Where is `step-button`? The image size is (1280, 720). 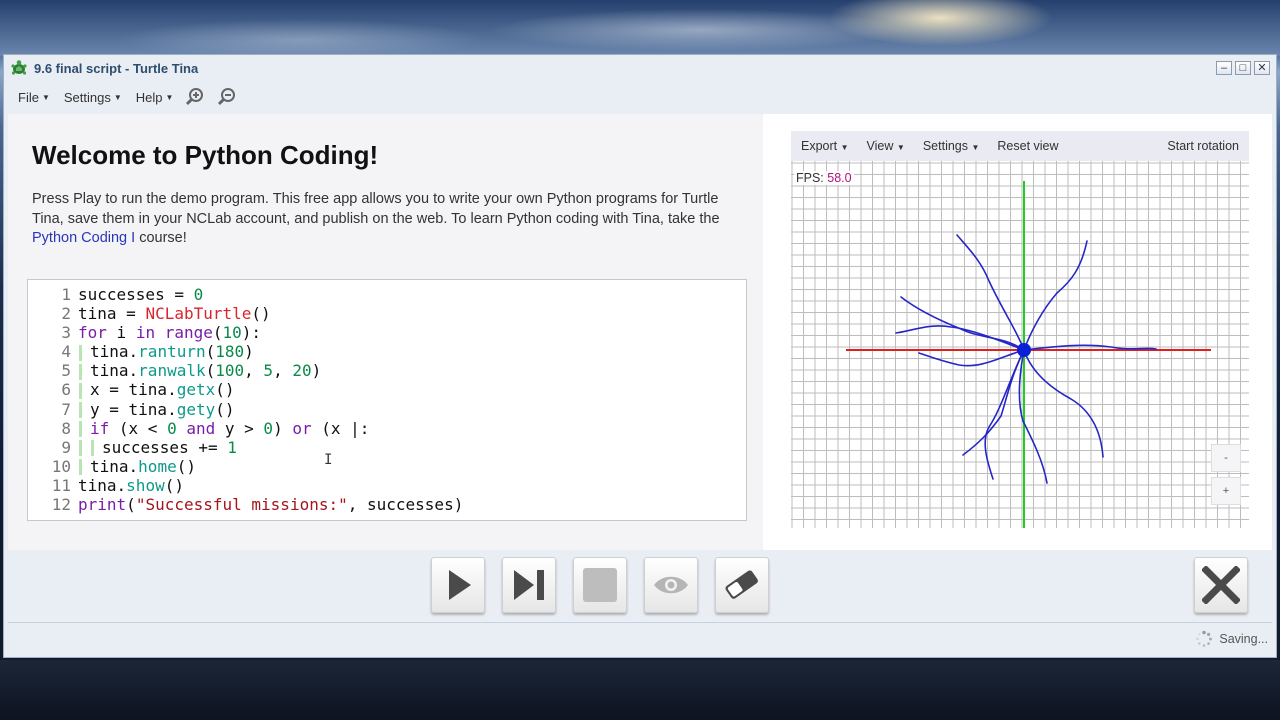 step-button is located at coordinates (529, 585).